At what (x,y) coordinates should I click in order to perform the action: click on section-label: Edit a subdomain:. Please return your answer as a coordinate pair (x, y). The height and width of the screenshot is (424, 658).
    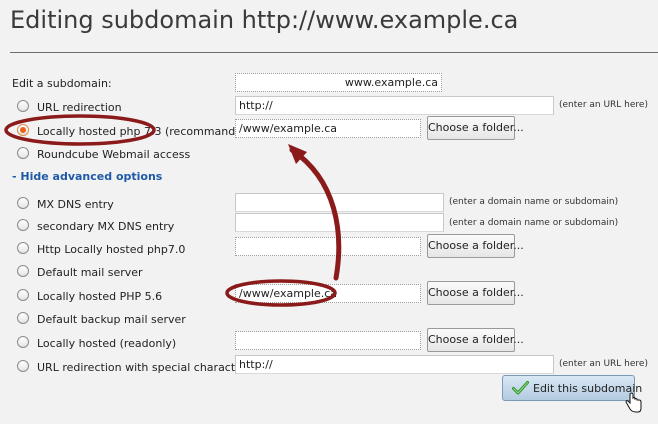
    Looking at the image, I should click on (62, 83).